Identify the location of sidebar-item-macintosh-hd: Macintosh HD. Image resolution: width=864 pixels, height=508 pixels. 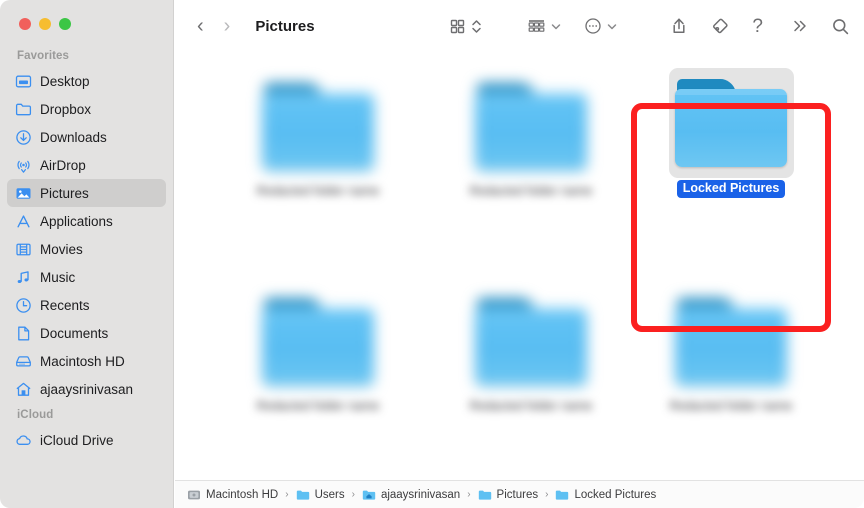
(86, 361).